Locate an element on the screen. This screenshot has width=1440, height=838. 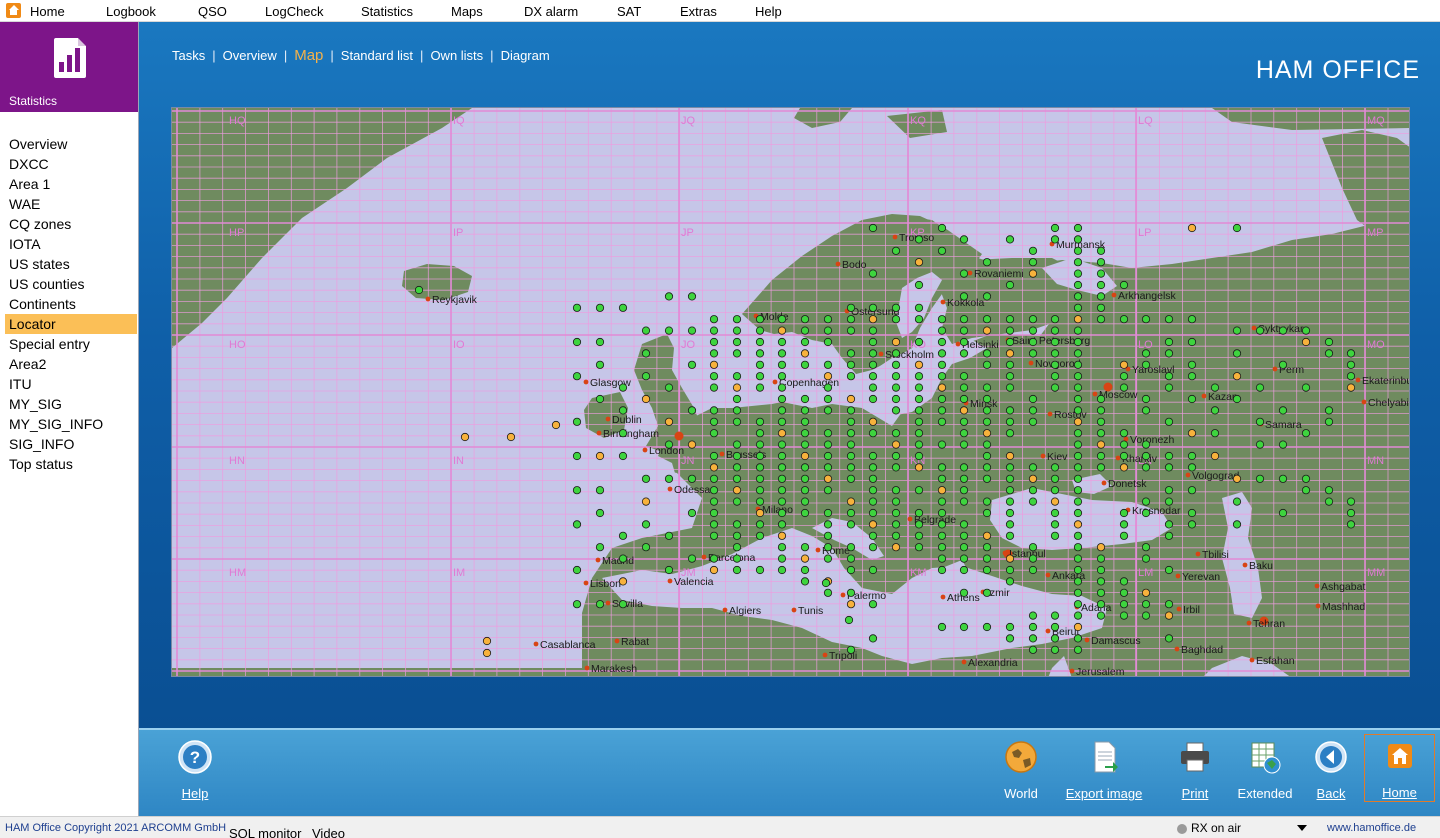
help-button: ? Help is located at coordinates (195, 774).